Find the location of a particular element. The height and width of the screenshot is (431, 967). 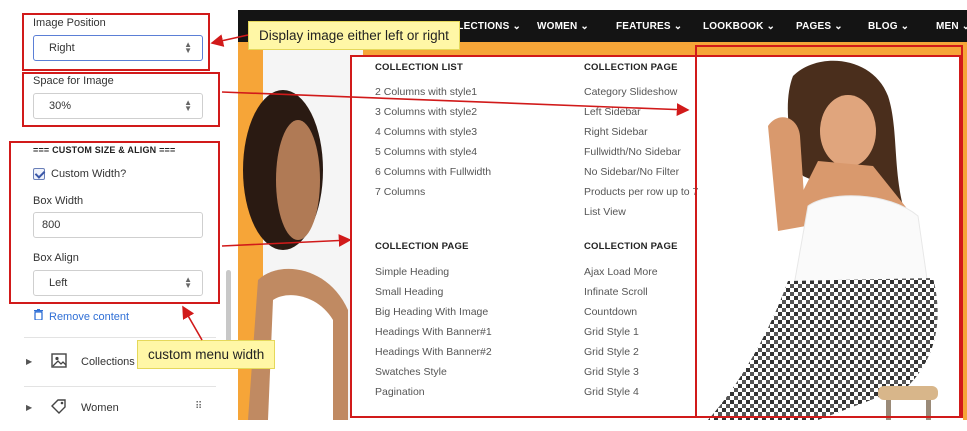

nav-lookbook: LOOKBOOK ⌄ is located at coordinates (739, 26).